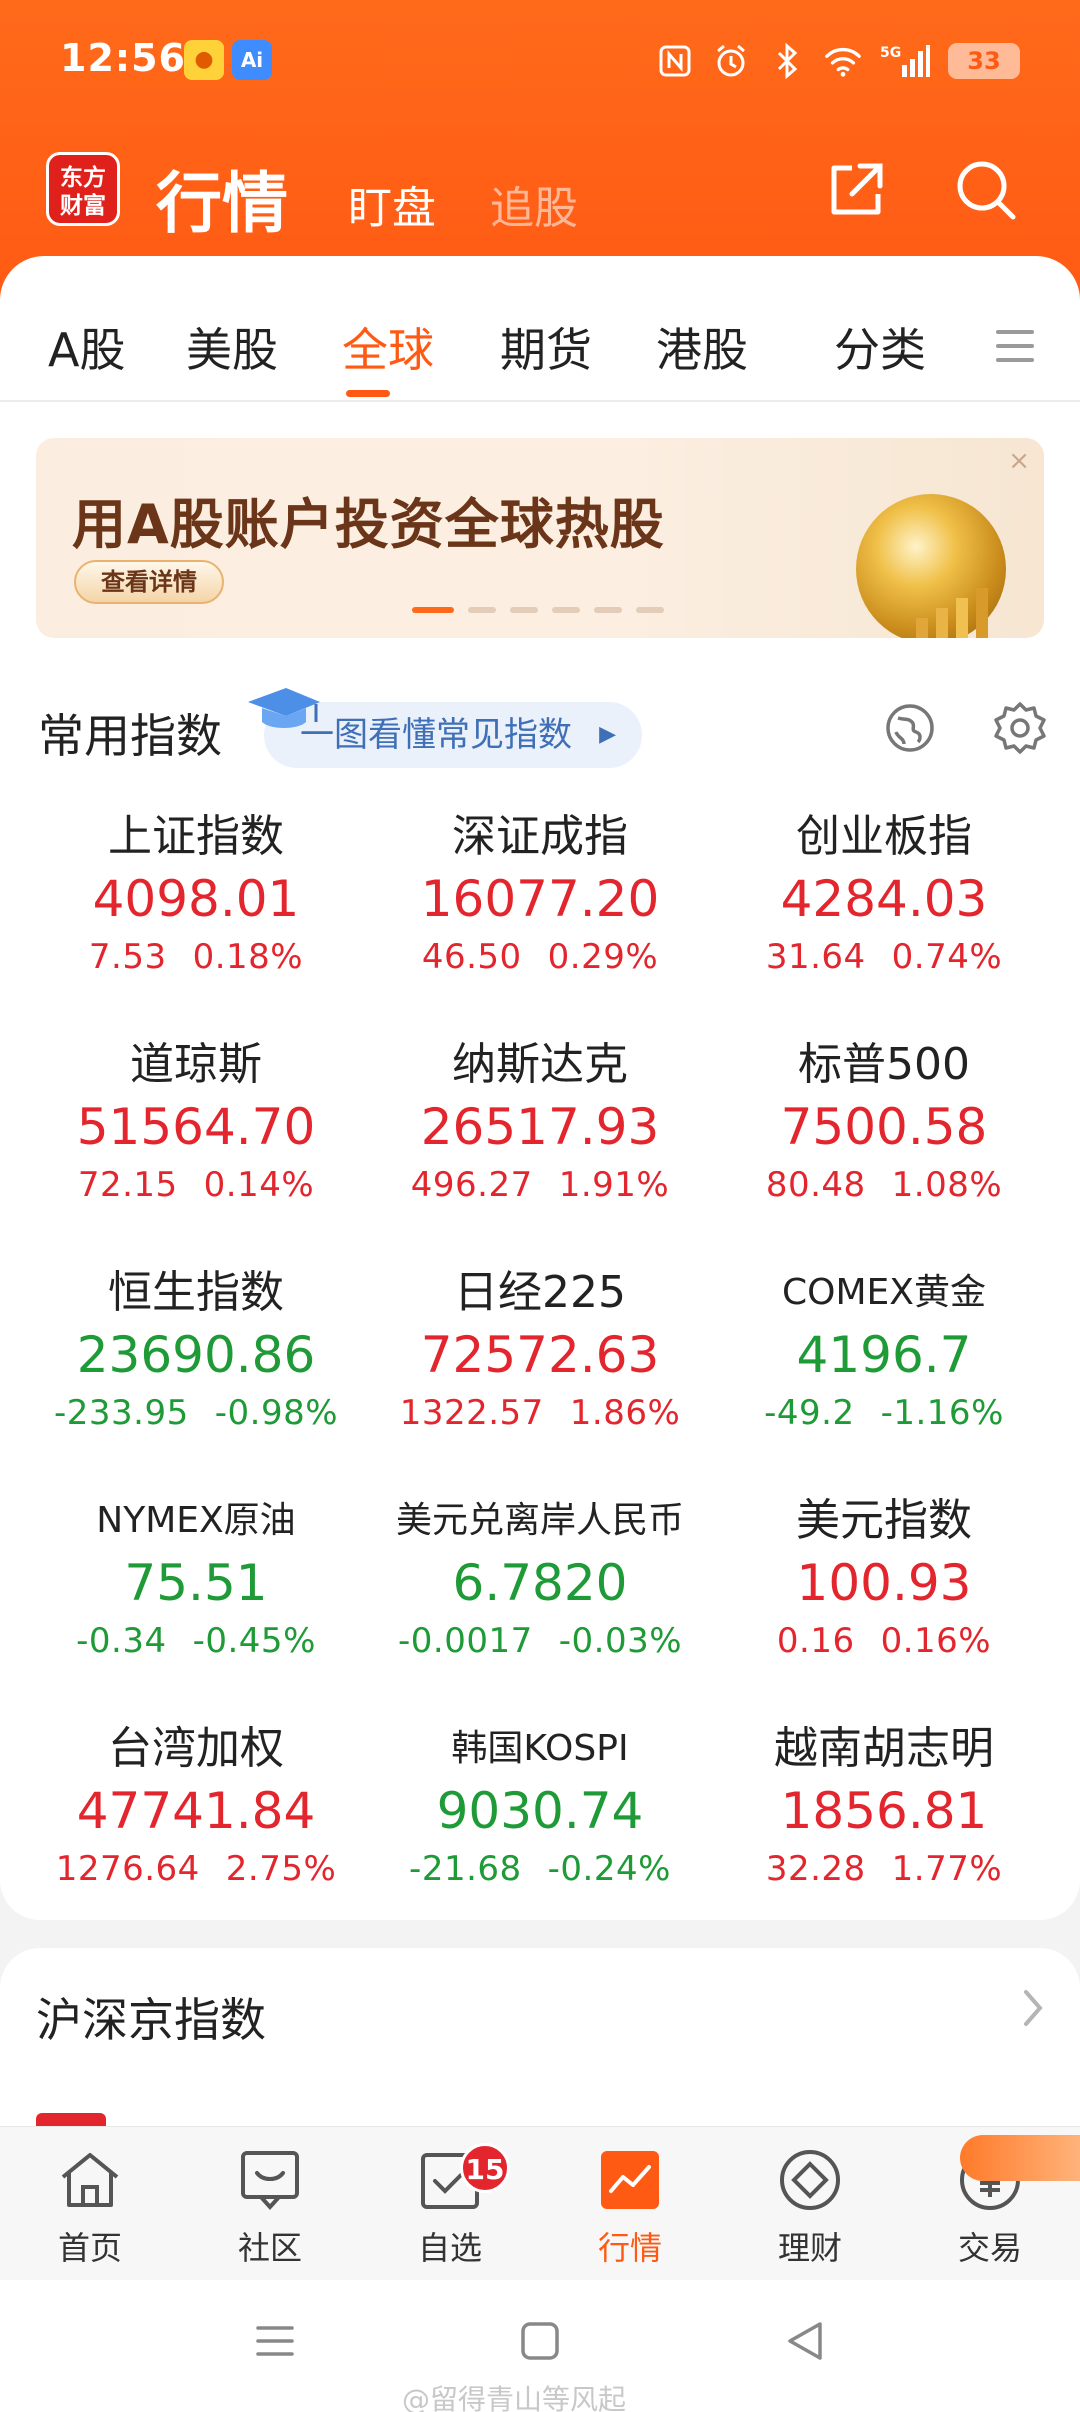 The image size is (1080, 2412). What do you see at coordinates (196, 895) in the screenshot?
I see `index-card: 上证指数 4098.01 7.53 0.18%` at bounding box center [196, 895].